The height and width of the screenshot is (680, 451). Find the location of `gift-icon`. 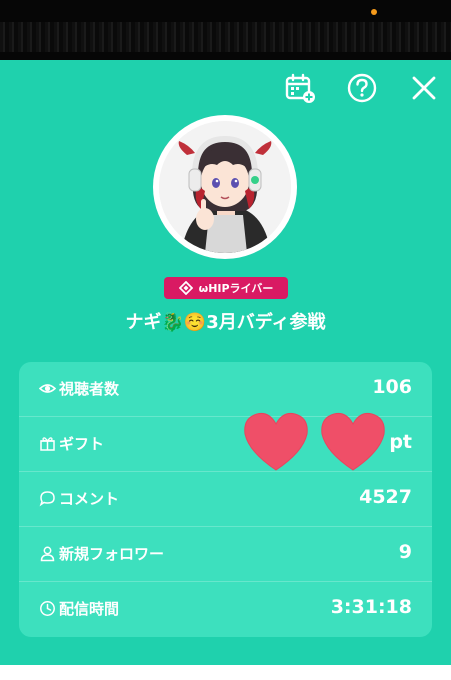

gift-icon is located at coordinates (47, 443).